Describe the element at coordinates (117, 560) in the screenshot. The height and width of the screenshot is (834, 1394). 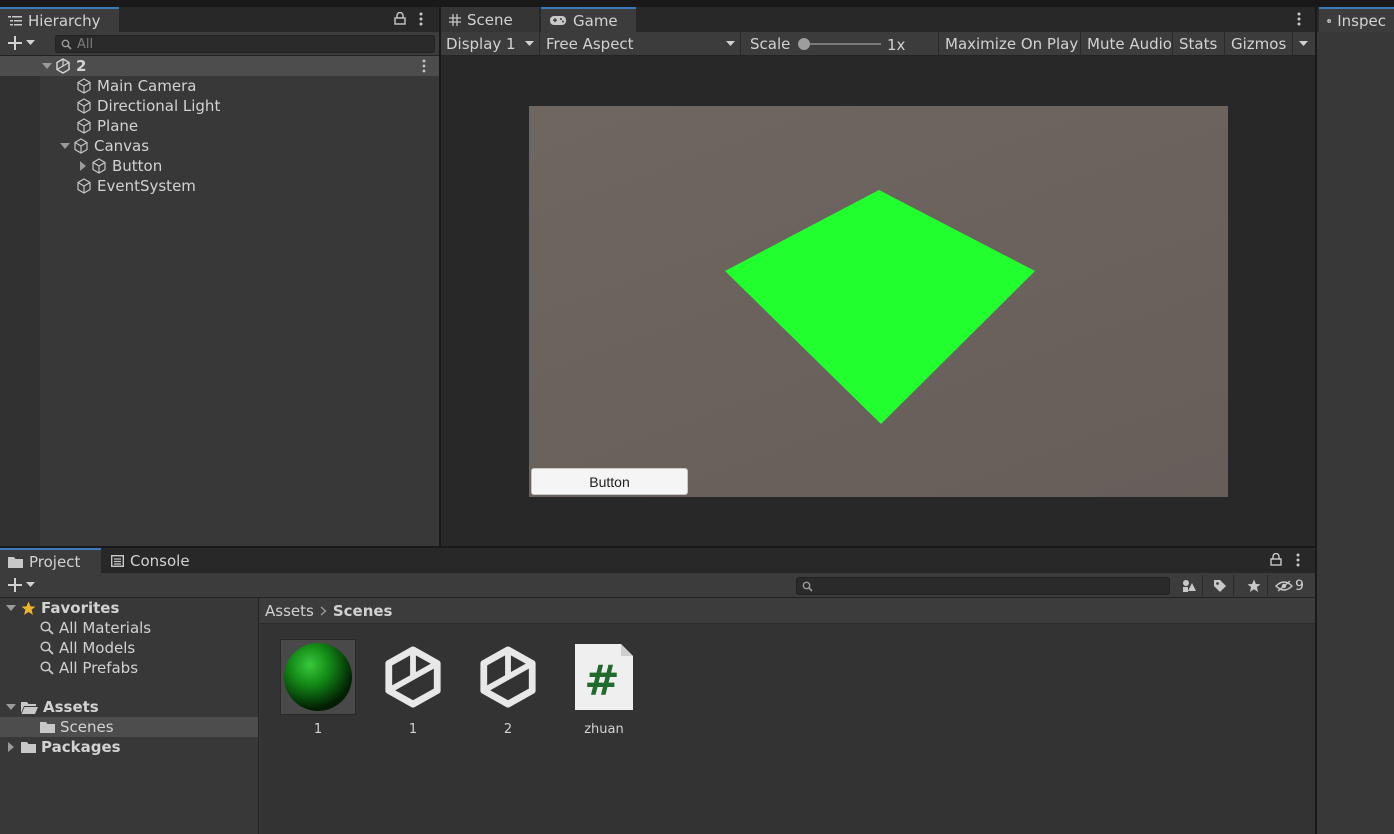
I see `console-icon` at that location.